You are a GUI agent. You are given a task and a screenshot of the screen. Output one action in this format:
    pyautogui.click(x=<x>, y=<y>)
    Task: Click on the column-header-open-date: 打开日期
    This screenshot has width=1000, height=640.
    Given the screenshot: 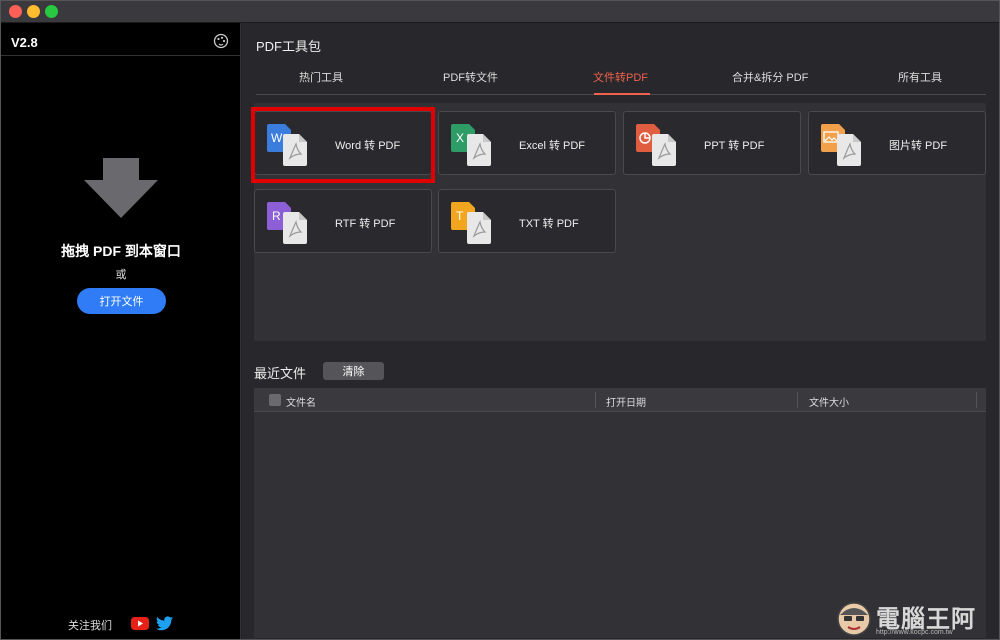 What is the action you would take?
    pyautogui.click(x=626, y=401)
    